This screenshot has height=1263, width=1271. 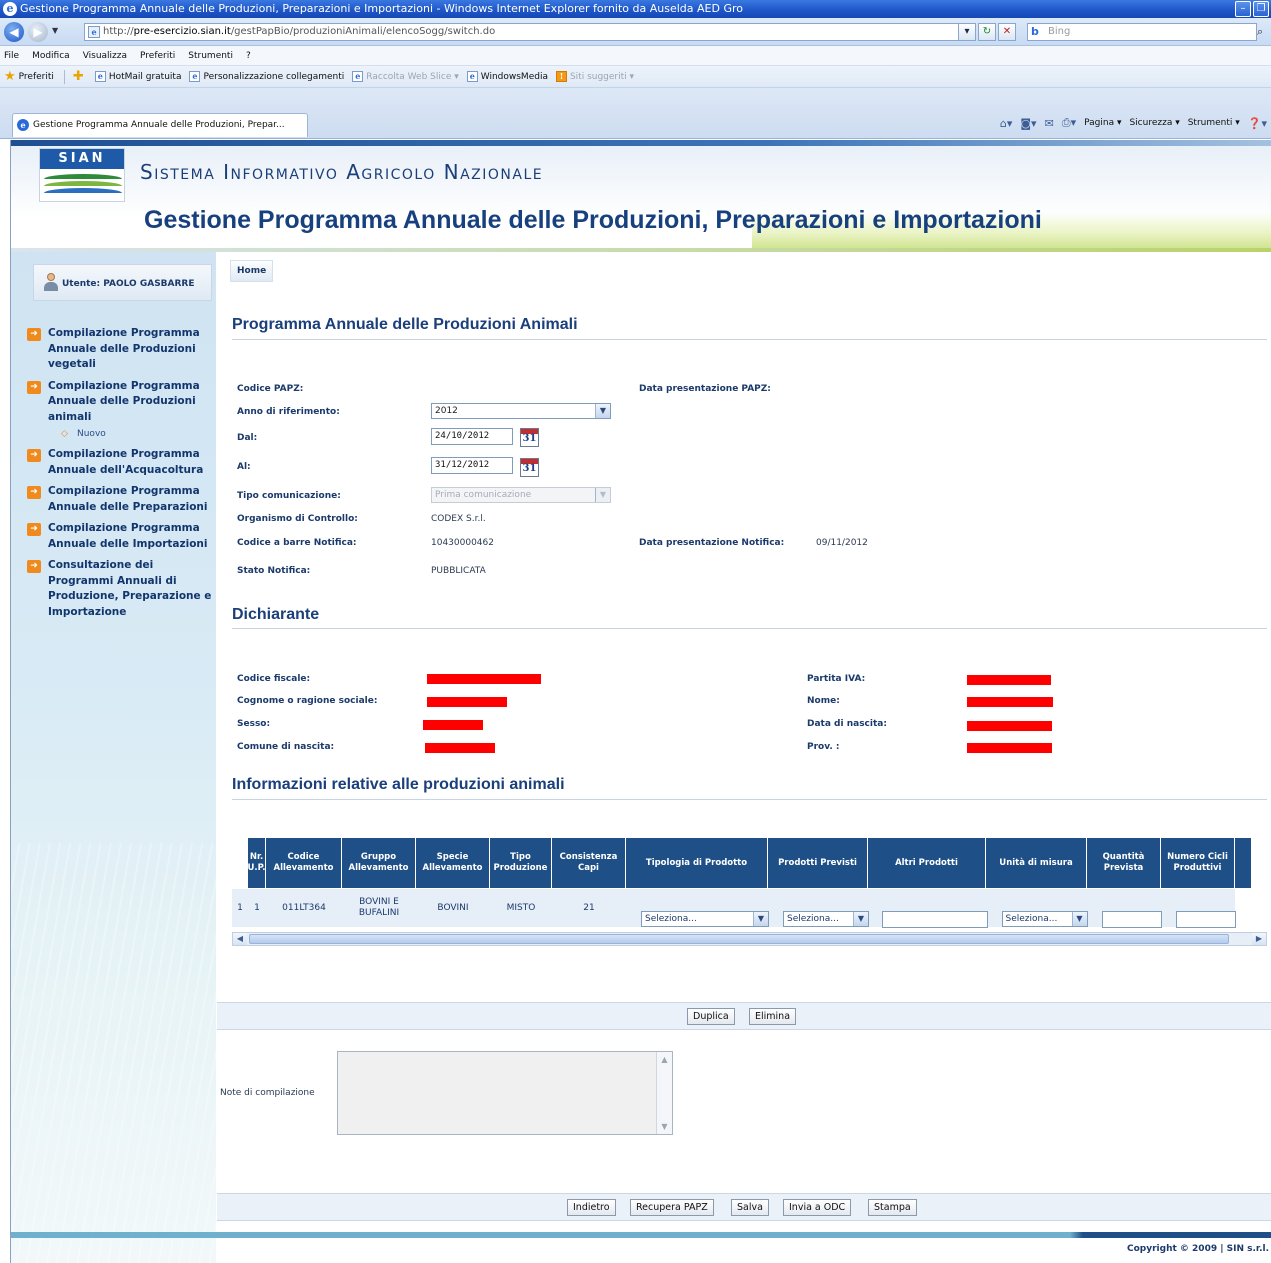 I want to click on breadcrumb-home: Home, so click(x=252, y=271).